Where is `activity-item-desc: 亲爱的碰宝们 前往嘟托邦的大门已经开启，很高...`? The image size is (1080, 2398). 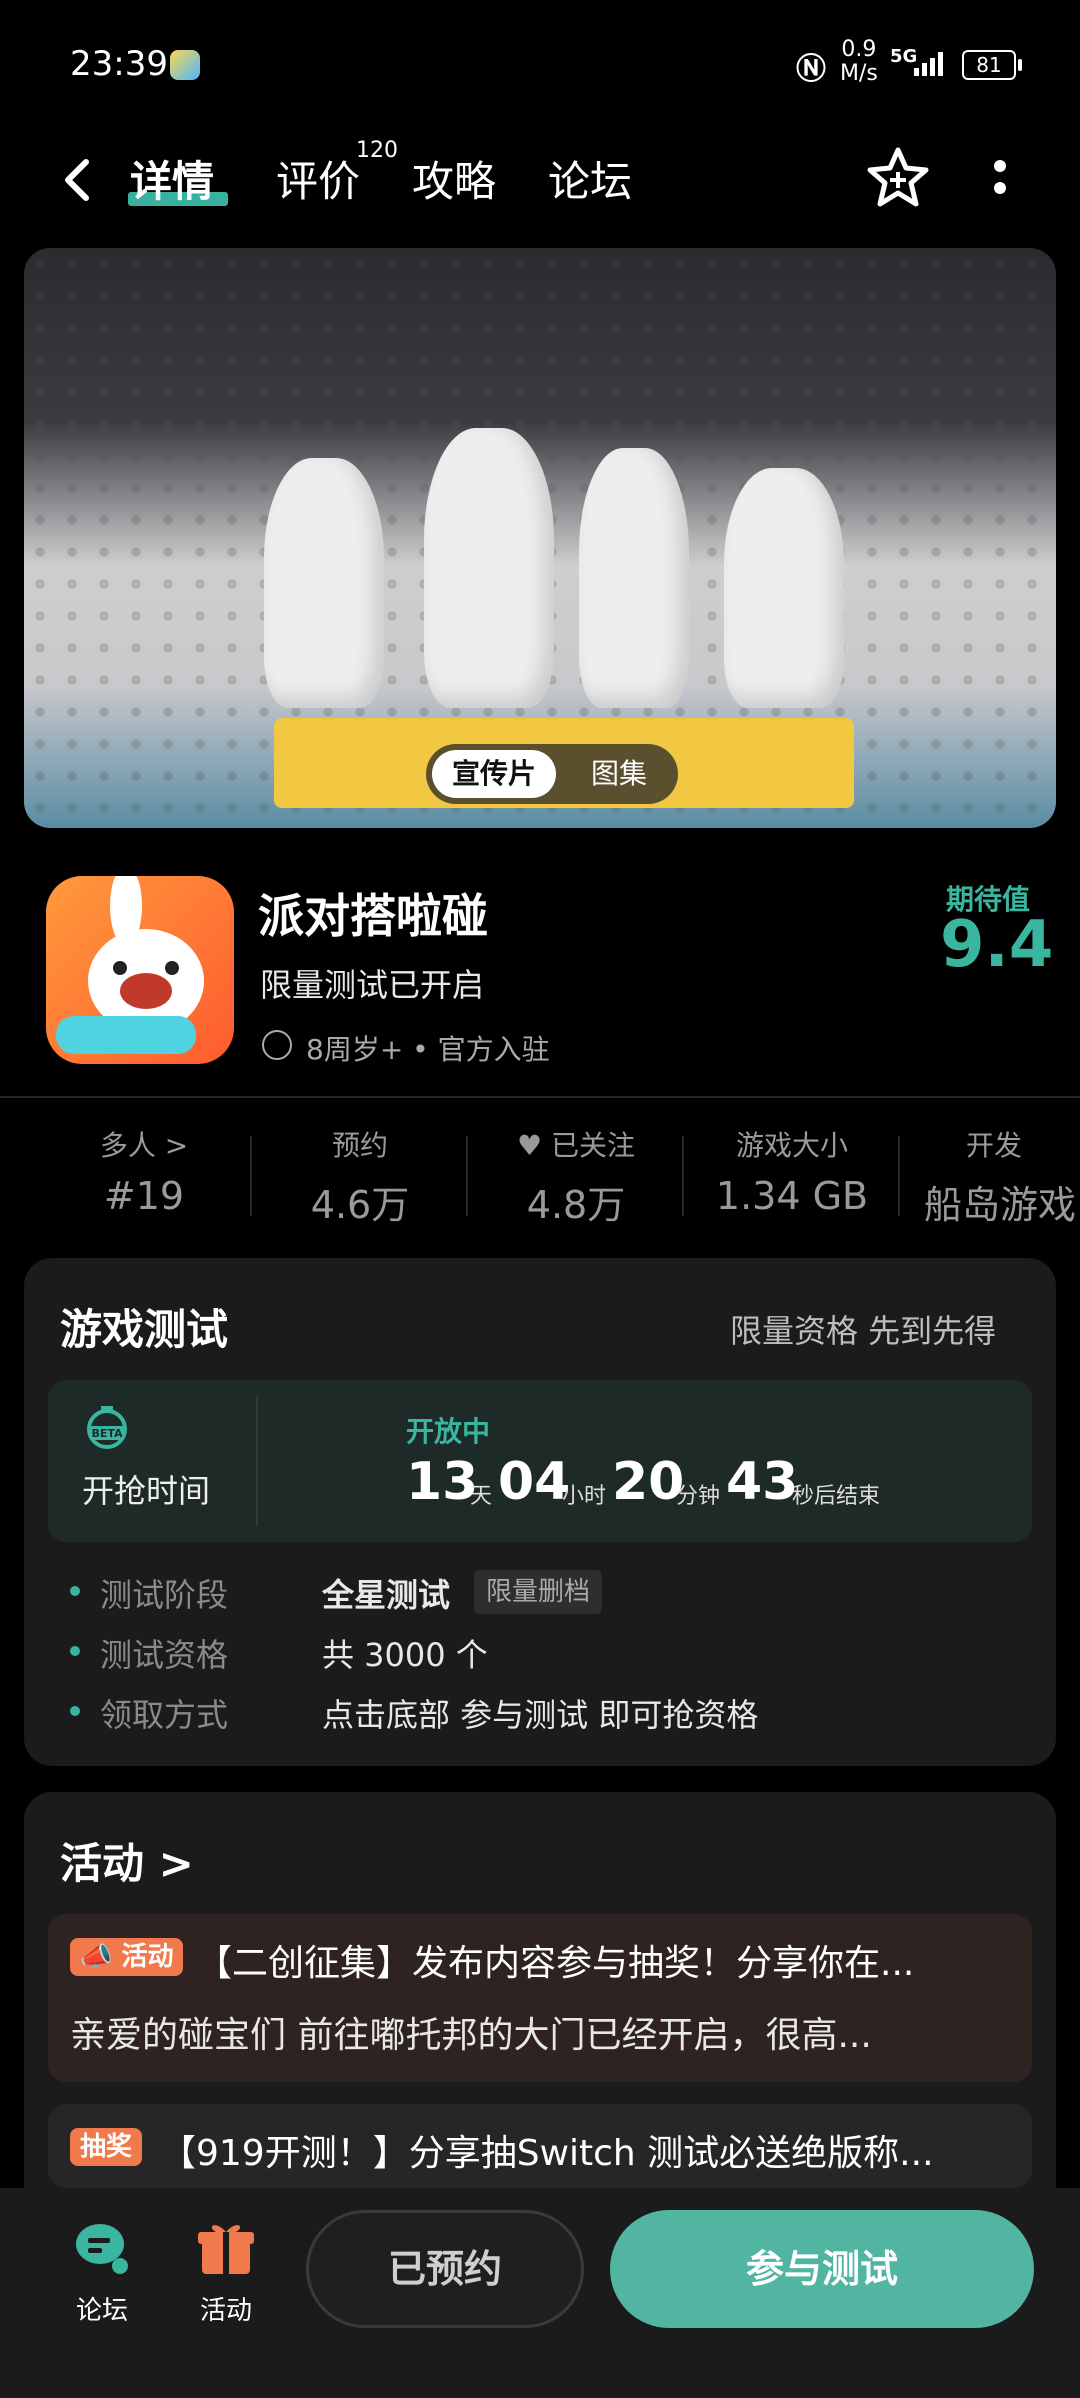
activity-item-desc: 亲爱的碰宝们 前往嘟托邦的大门已经开启，很高... is located at coordinates (471, 2035).